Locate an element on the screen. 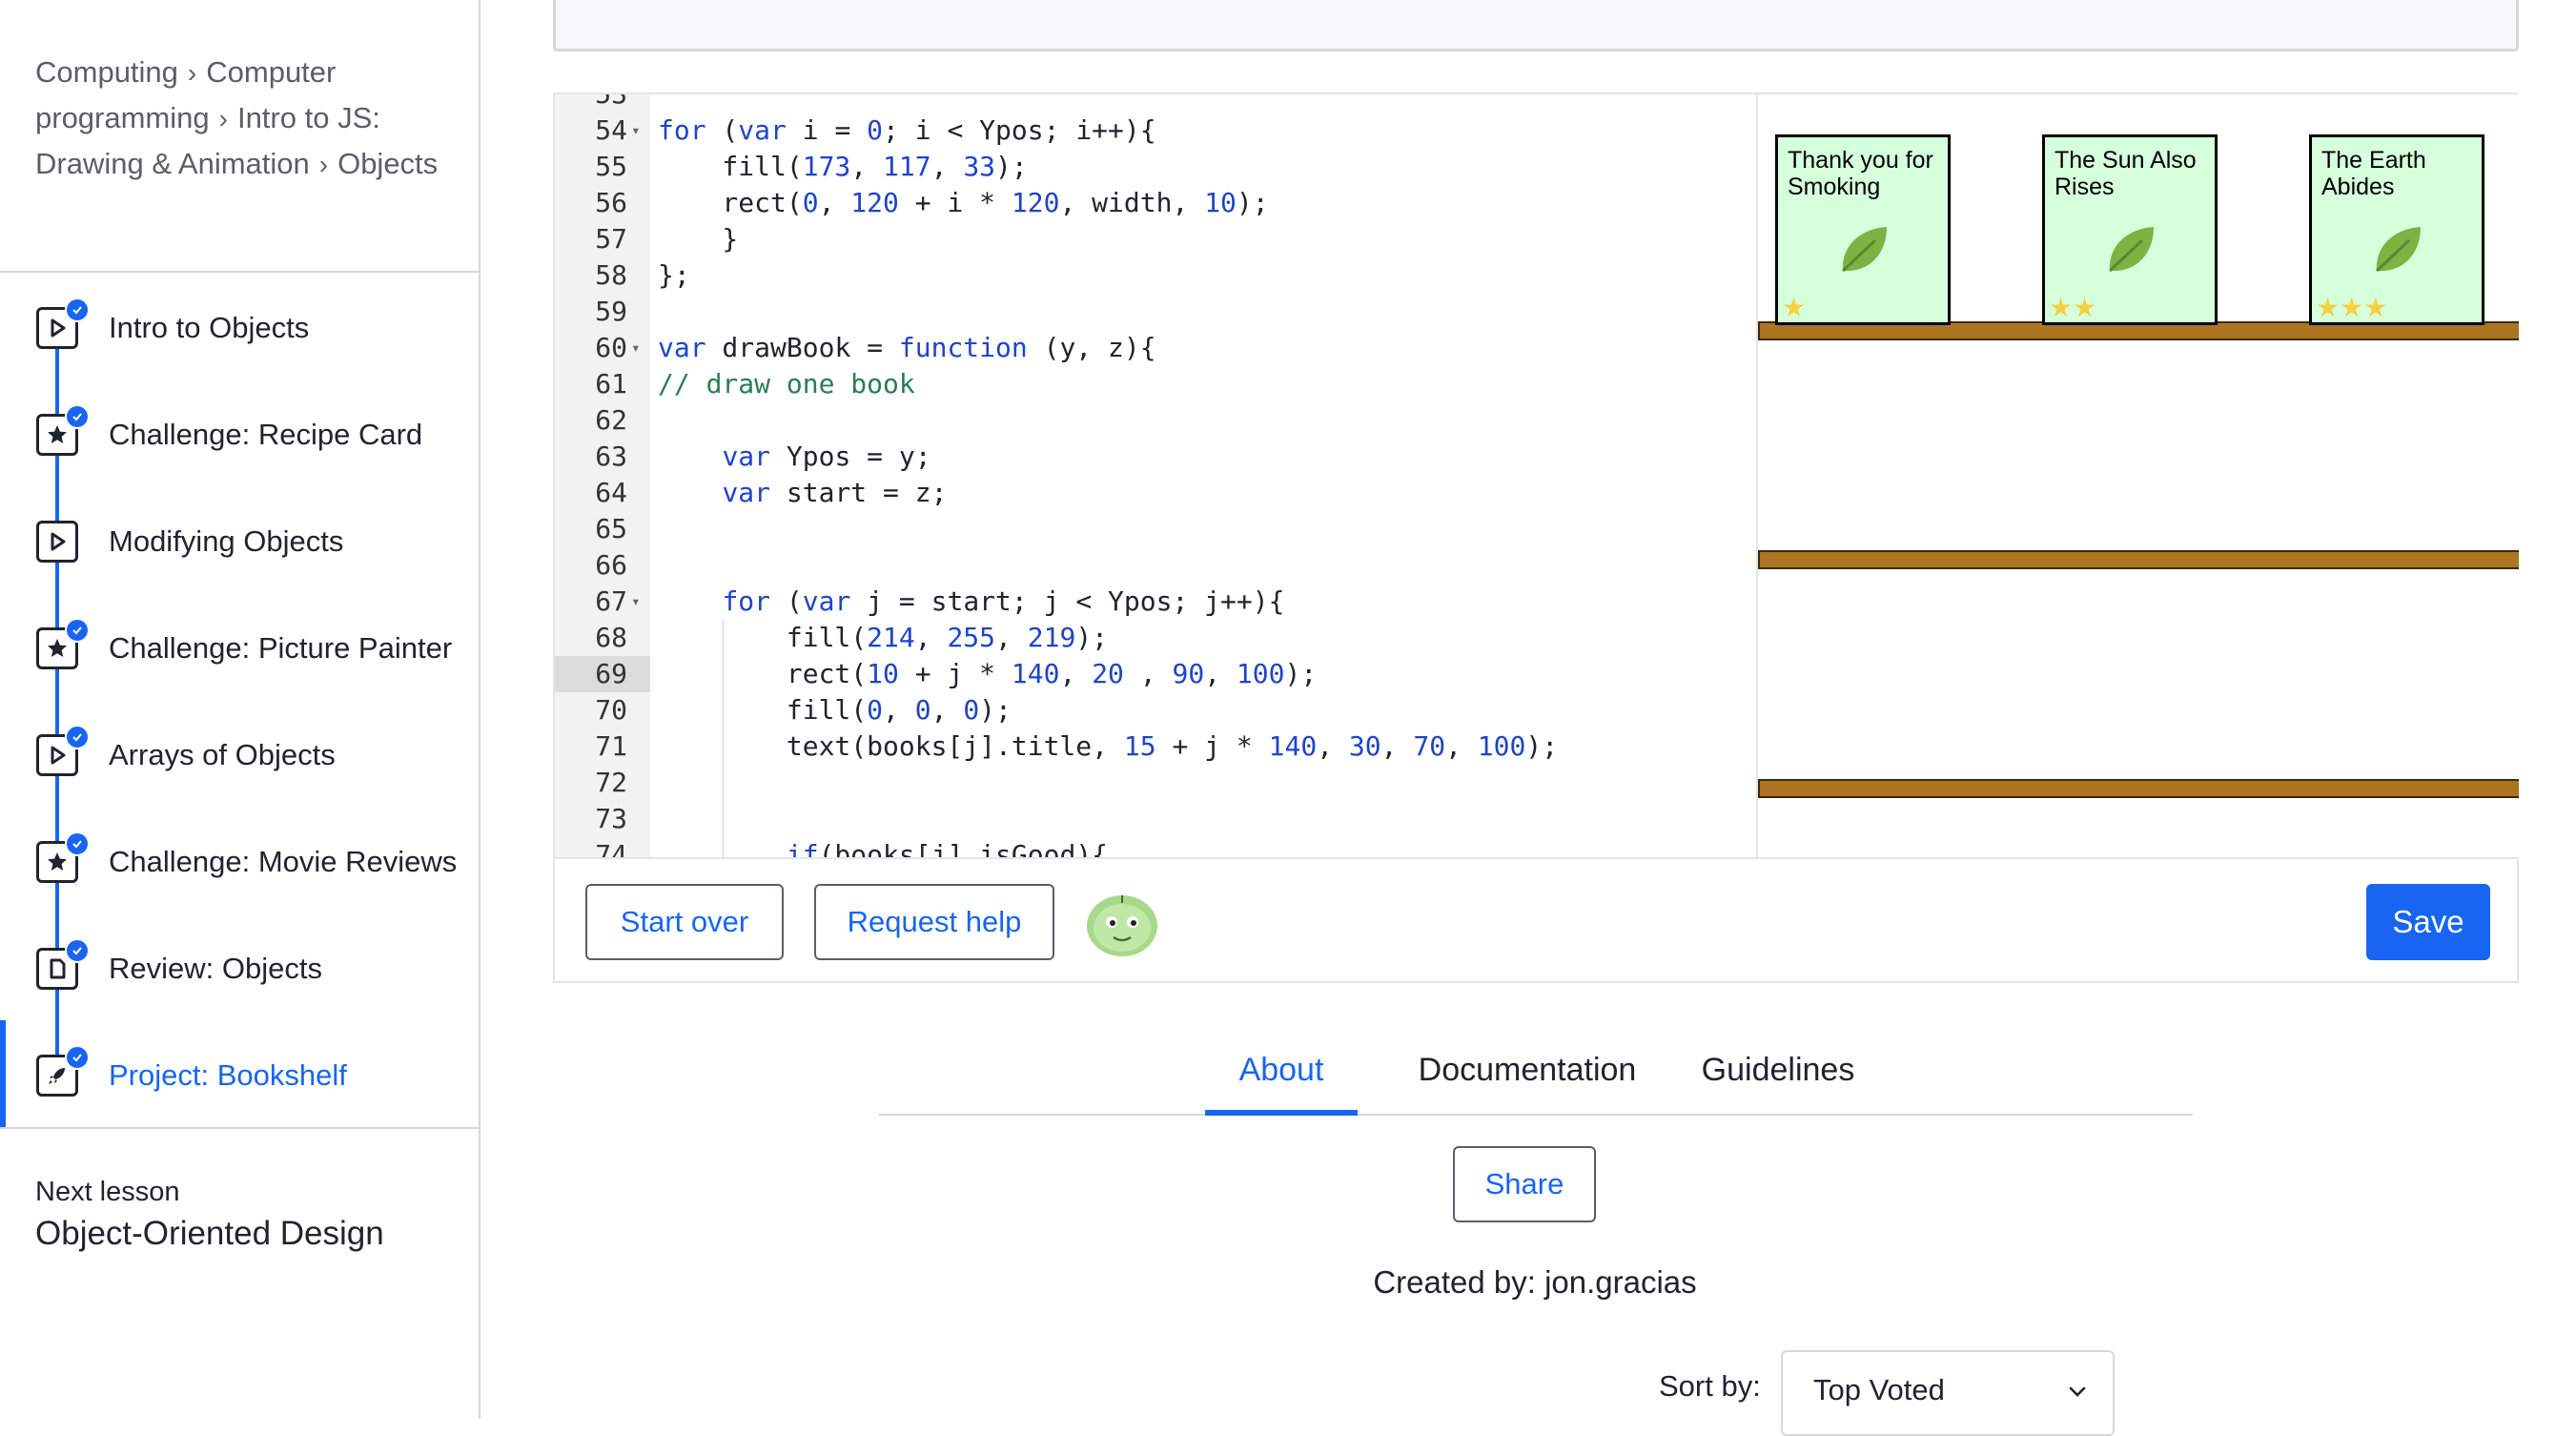 Image resolution: width=2576 pixels, height=1436 pixels. breadcrumb-objects: Objects is located at coordinates (387, 163).